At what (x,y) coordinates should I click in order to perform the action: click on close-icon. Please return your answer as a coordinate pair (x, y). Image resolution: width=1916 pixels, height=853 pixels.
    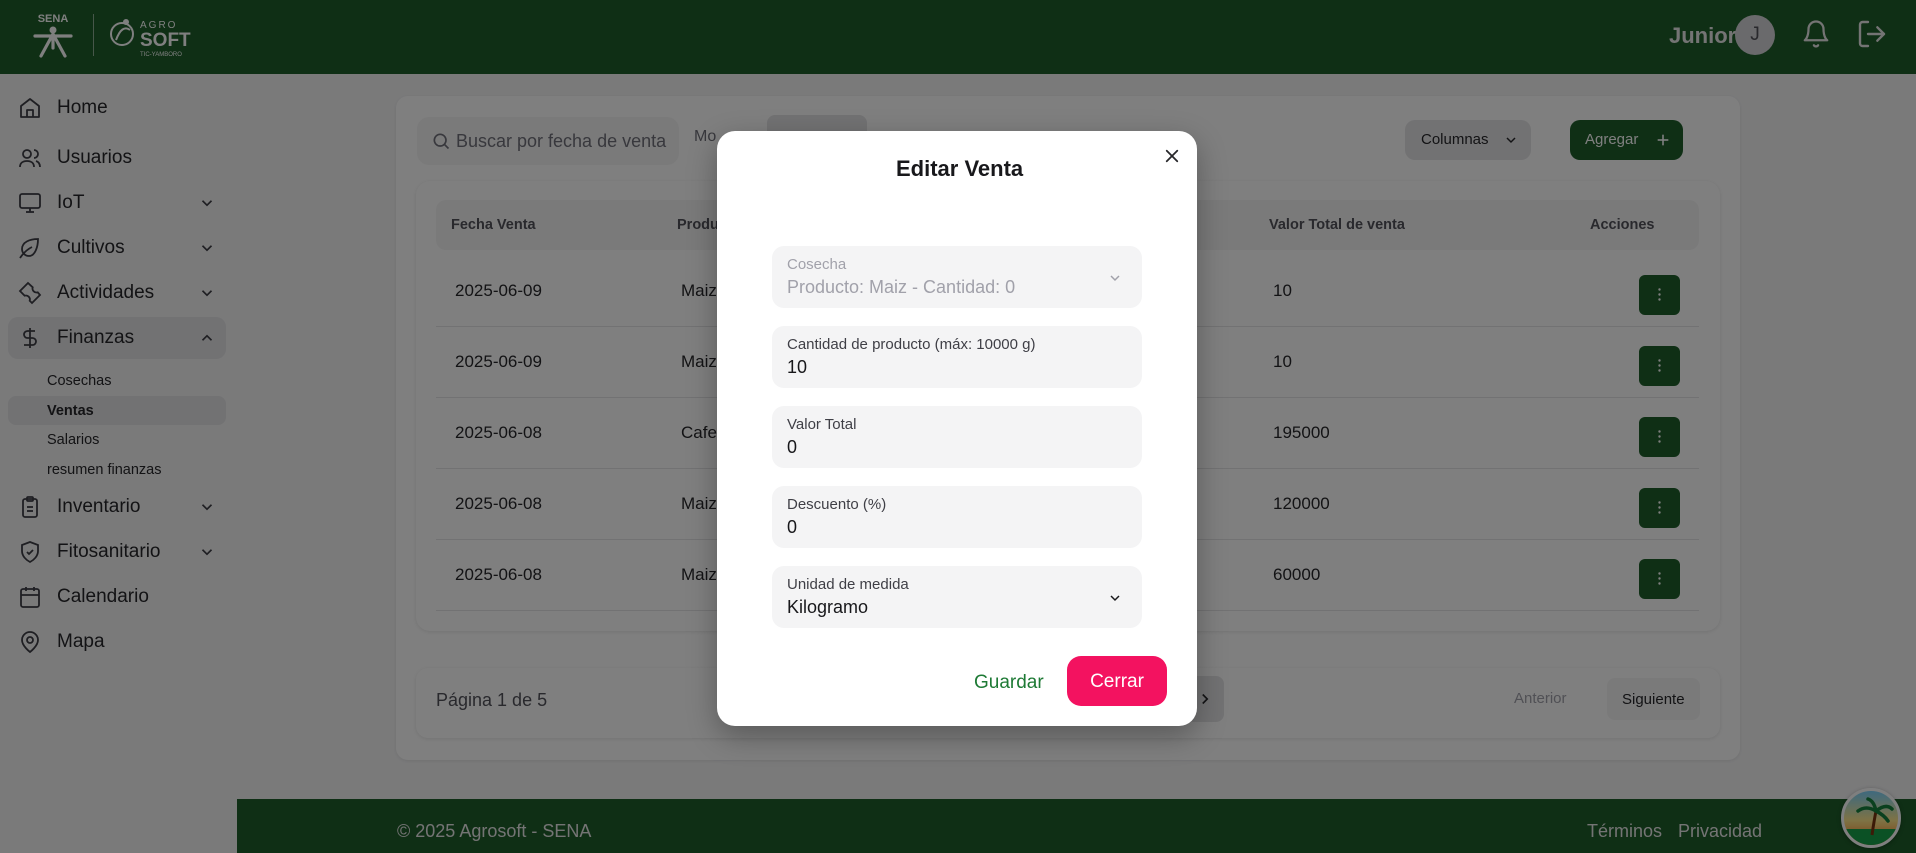
    Looking at the image, I should click on (1172, 156).